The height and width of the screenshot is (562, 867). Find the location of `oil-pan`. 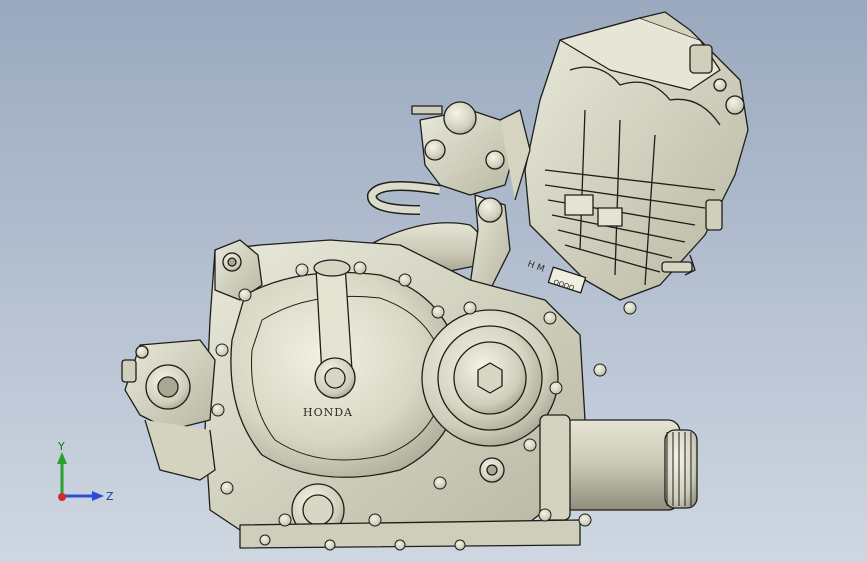

oil-pan is located at coordinates (410, 534).